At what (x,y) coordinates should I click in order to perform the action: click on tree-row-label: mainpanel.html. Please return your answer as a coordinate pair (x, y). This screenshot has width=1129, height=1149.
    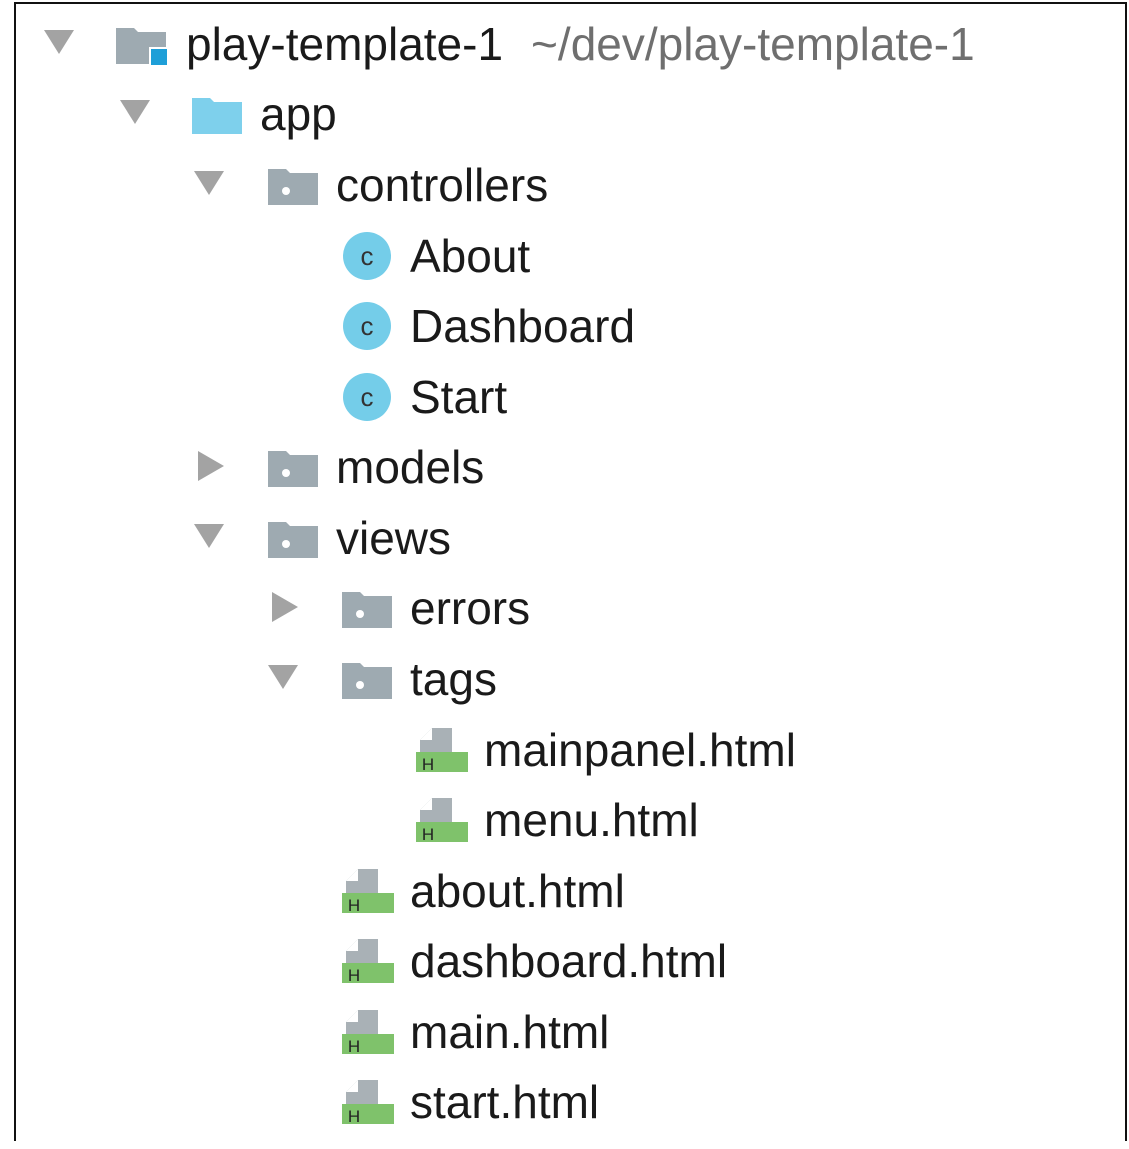
    Looking at the image, I should click on (640, 750).